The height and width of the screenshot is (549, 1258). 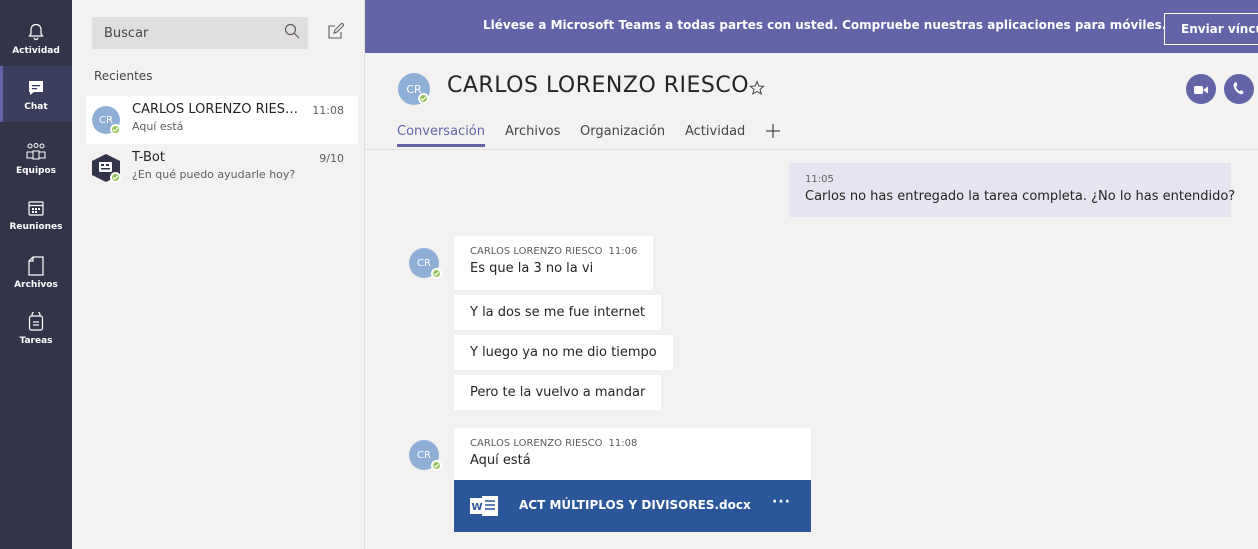 I want to click on rail-item-tareas: Tareas, so click(x=36, y=328).